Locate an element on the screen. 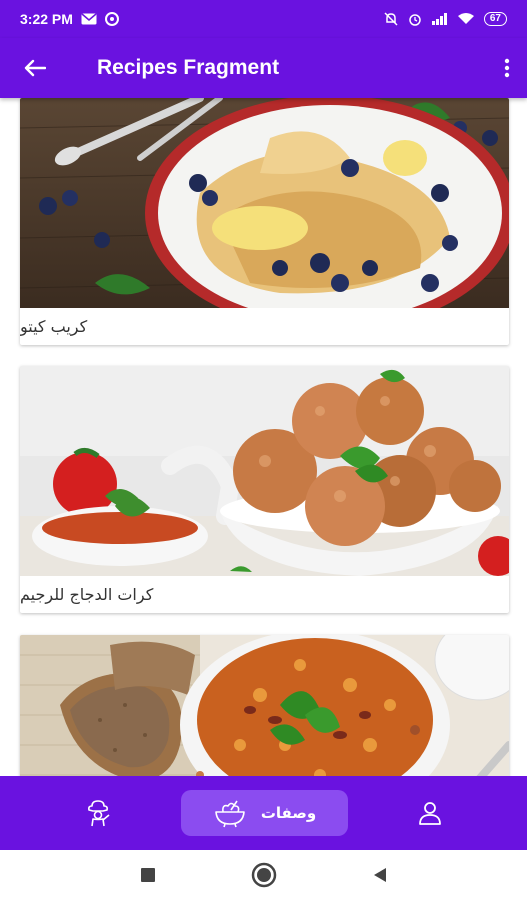  app-bar: Recipes Fragment is located at coordinates (263, 68).